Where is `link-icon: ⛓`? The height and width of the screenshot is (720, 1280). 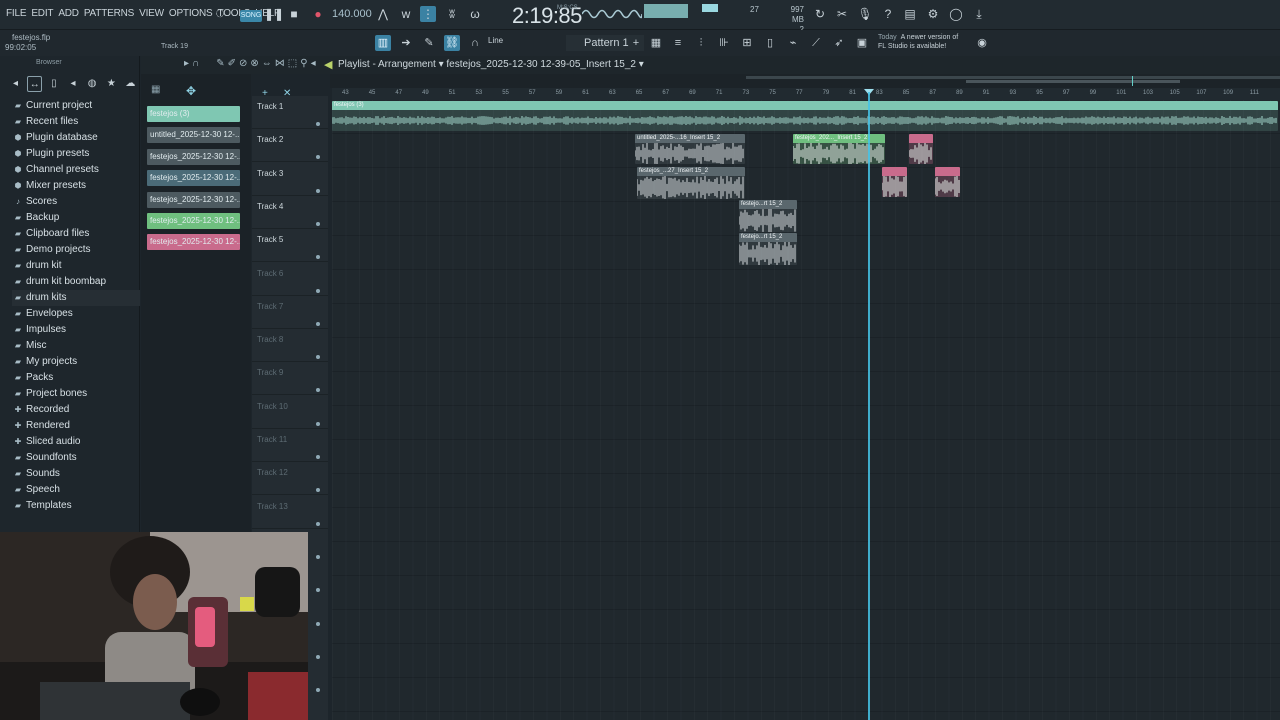 link-icon: ⛓ is located at coordinates (452, 43).